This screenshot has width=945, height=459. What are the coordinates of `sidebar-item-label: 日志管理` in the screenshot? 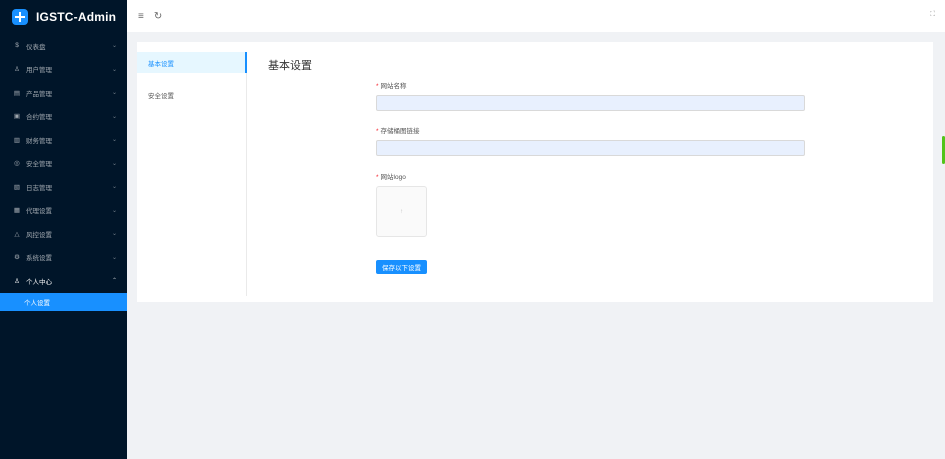 It's located at (39, 188).